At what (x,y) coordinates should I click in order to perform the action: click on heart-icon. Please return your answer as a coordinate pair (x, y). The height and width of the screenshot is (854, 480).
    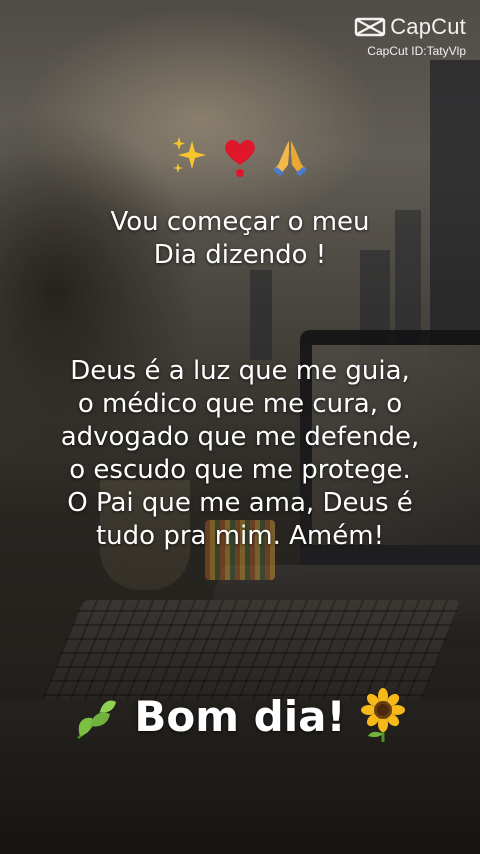
    Looking at the image, I should click on (240, 158).